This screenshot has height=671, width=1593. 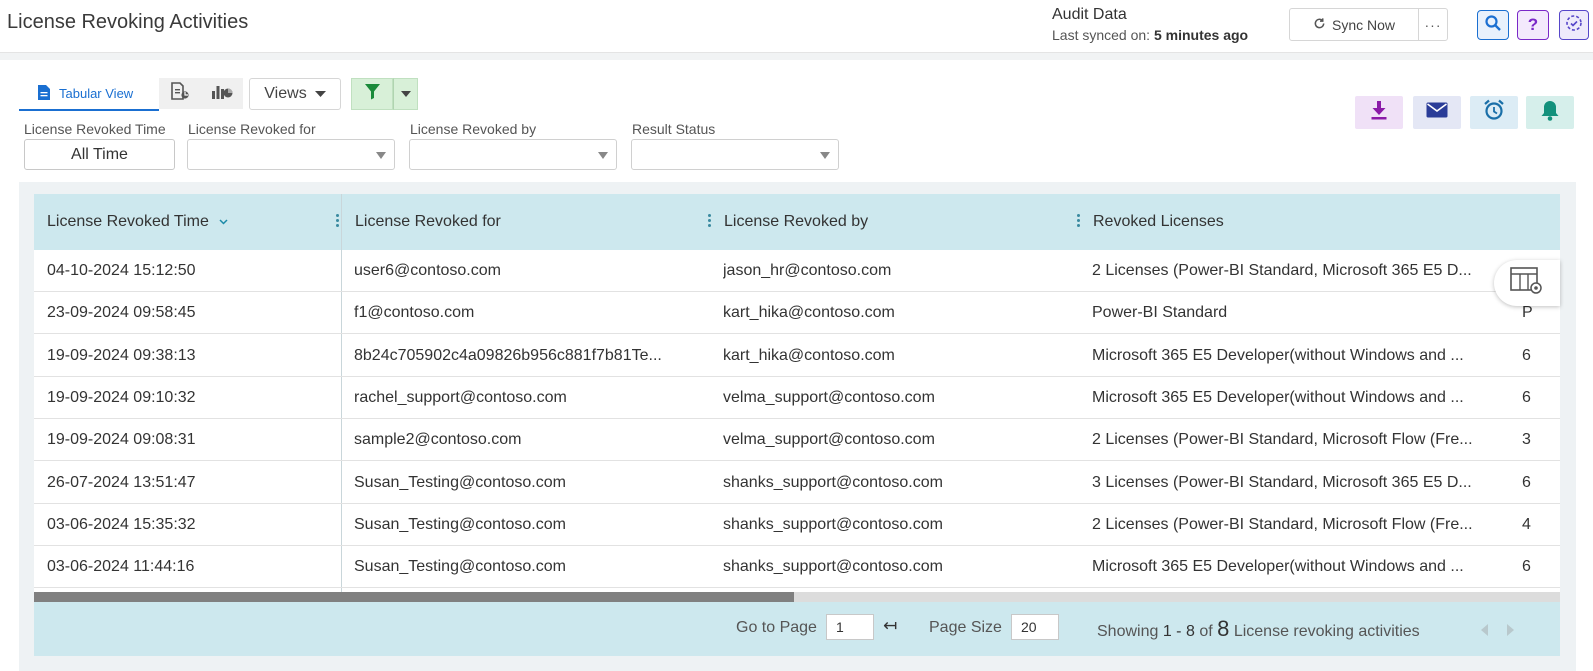 I want to click on cell-next-column: 4, so click(x=1526, y=524).